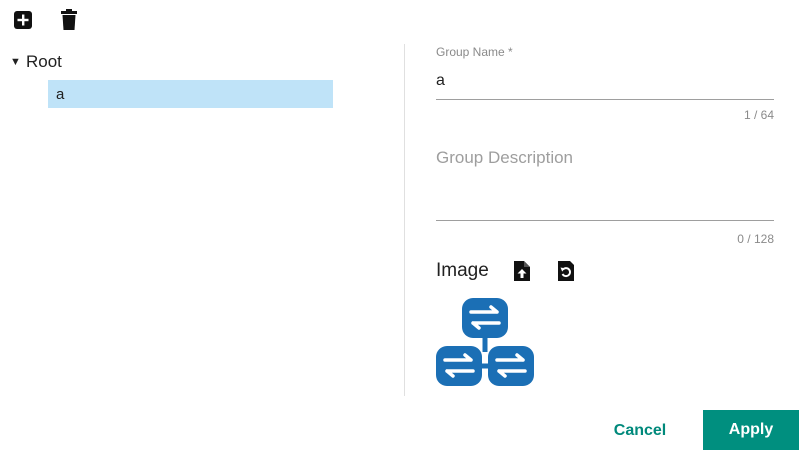 The image size is (799, 450). I want to click on image-row: Image, so click(517, 271).